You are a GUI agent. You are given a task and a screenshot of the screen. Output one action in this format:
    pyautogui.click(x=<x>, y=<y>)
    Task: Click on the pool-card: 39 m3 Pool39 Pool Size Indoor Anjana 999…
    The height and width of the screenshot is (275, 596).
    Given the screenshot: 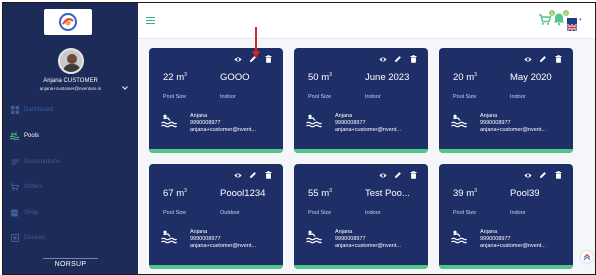 What is the action you would take?
    pyautogui.click(x=506, y=216)
    